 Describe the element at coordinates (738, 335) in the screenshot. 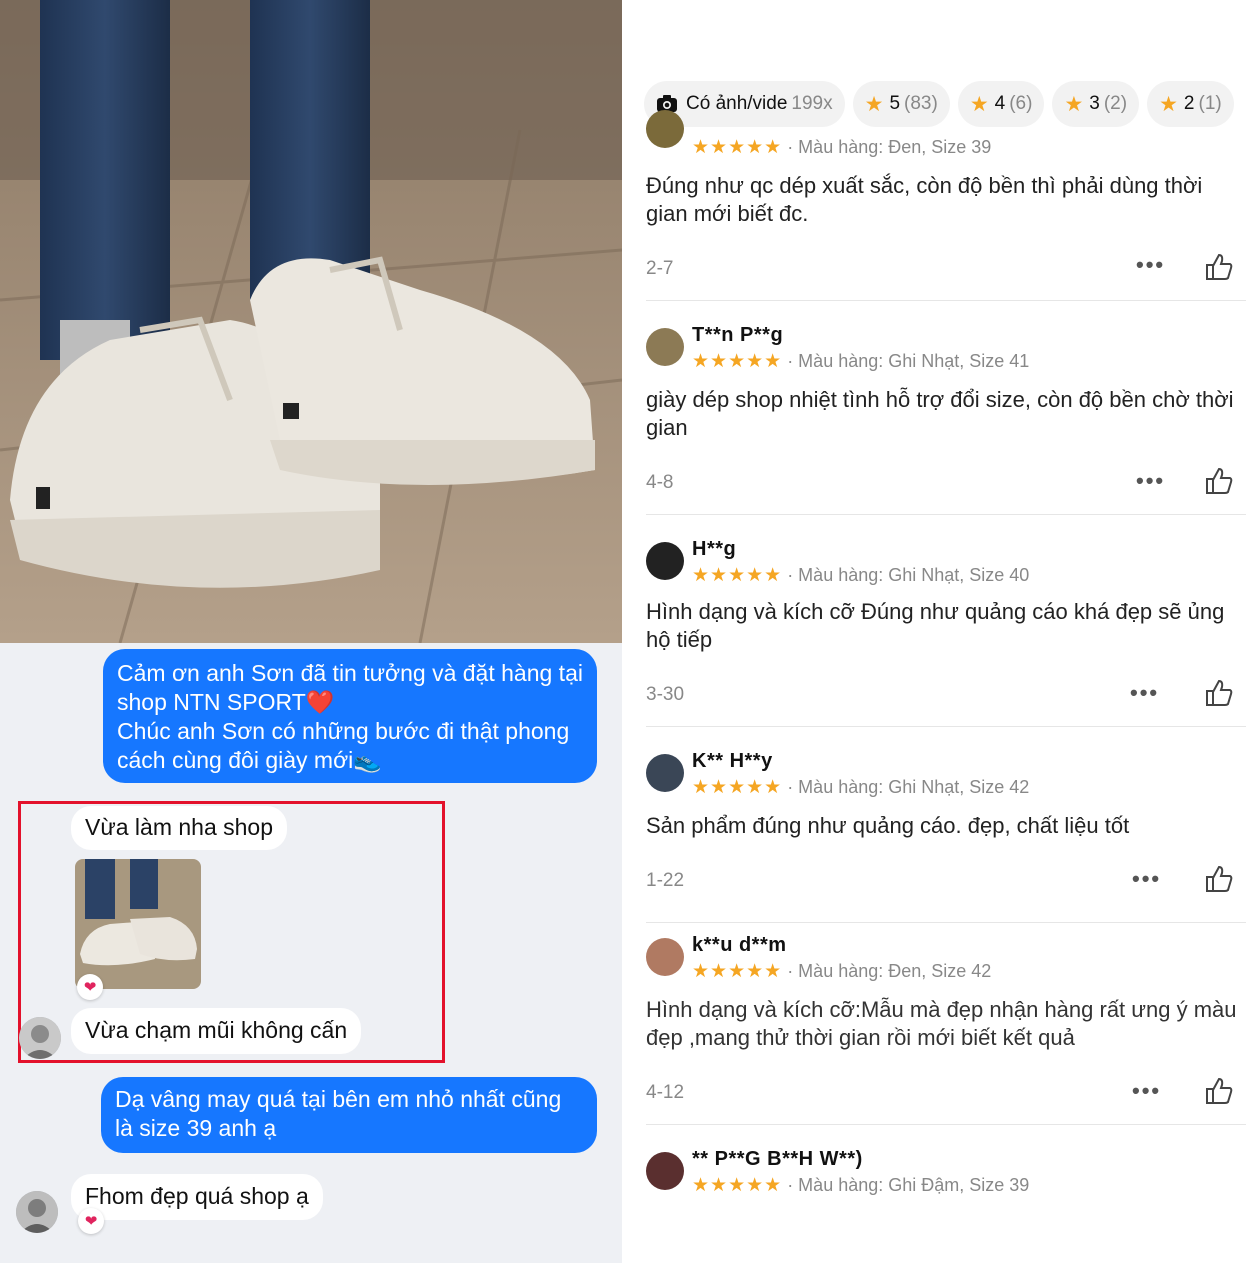

I see `reviewer-name: T**n P**g` at that location.